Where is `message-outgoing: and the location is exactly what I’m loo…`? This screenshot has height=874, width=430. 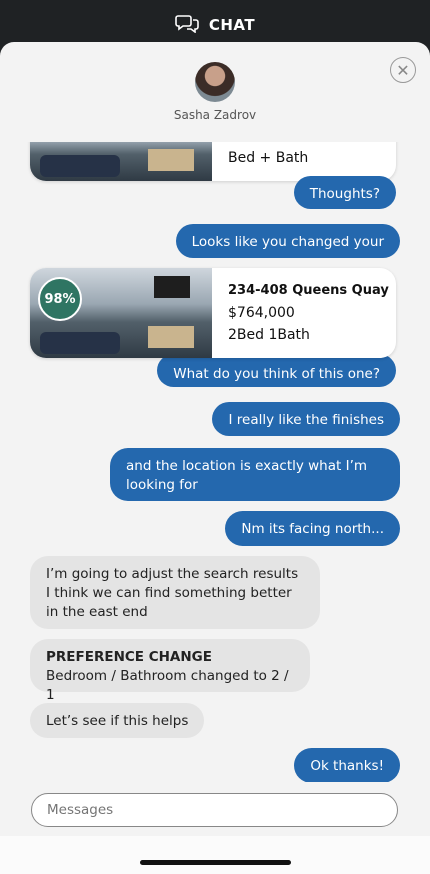 message-outgoing: and the location is exactly what I’m loo… is located at coordinates (255, 474).